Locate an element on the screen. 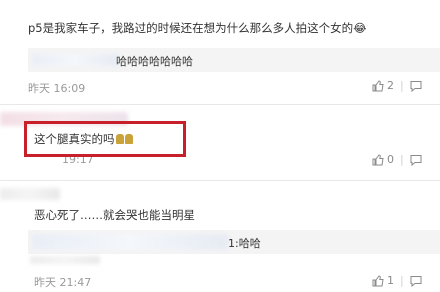 The width and height of the screenshot is (440, 292). like-button: 2 is located at coordinates (383, 85).